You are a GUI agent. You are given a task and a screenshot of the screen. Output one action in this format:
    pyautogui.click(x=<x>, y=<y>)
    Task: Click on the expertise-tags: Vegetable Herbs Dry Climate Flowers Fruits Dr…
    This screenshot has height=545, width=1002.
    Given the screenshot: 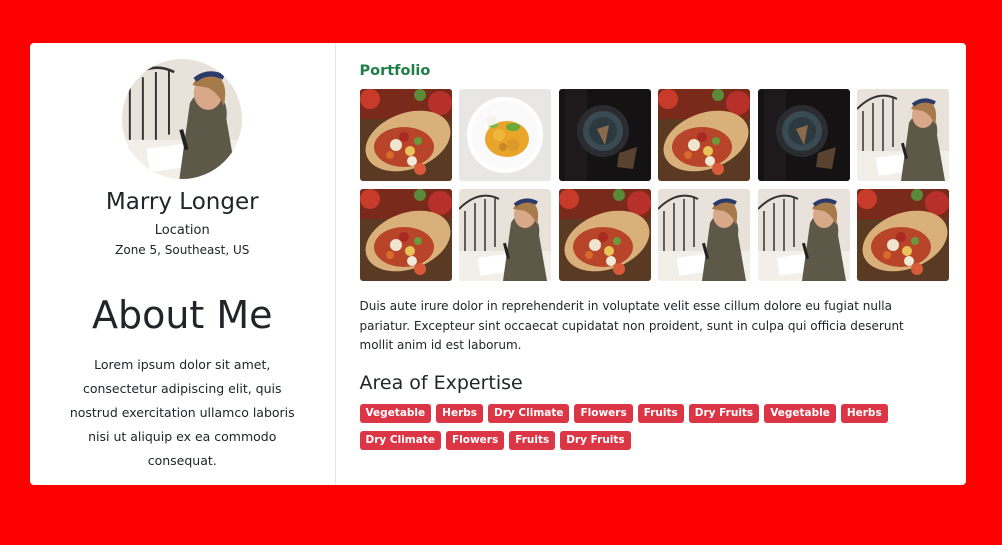 What is the action you would take?
    pyautogui.click(x=649, y=426)
    